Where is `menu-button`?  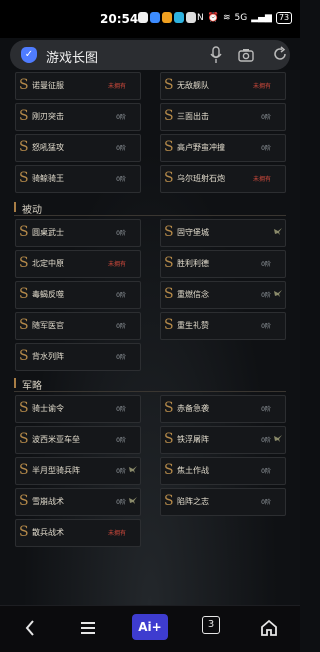 menu-button is located at coordinates (88, 628).